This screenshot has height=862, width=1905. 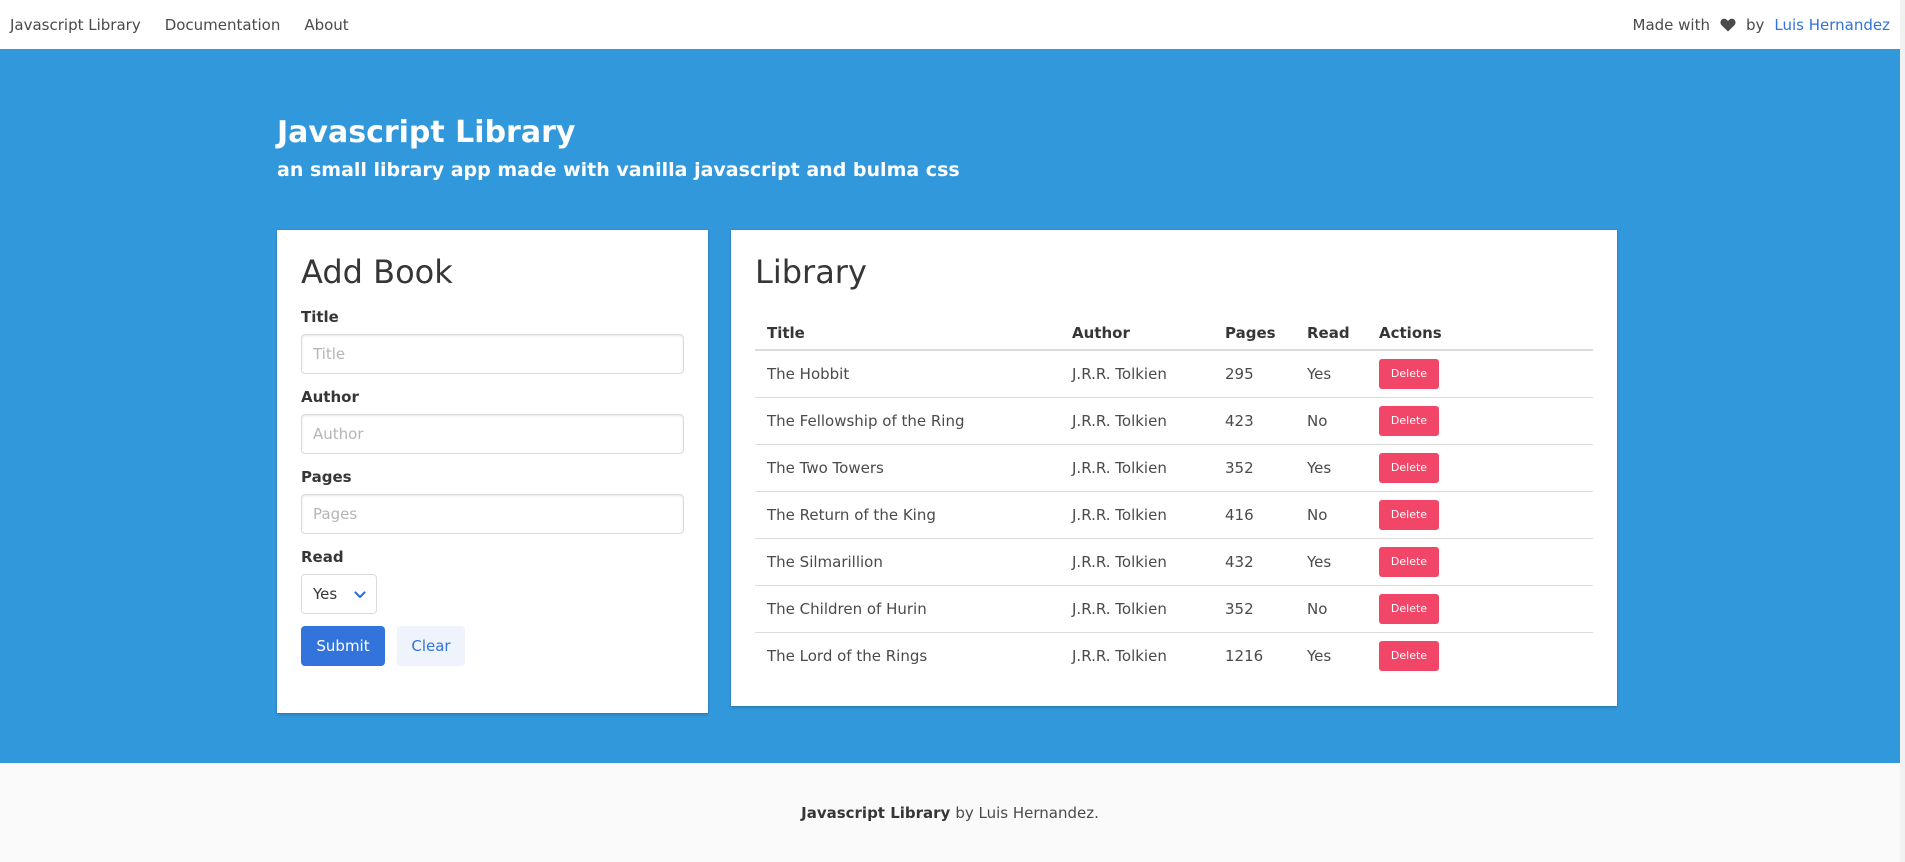 What do you see at coordinates (1136, 333) in the screenshot?
I see `column-header-author: Author` at bounding box center [1136, 333].